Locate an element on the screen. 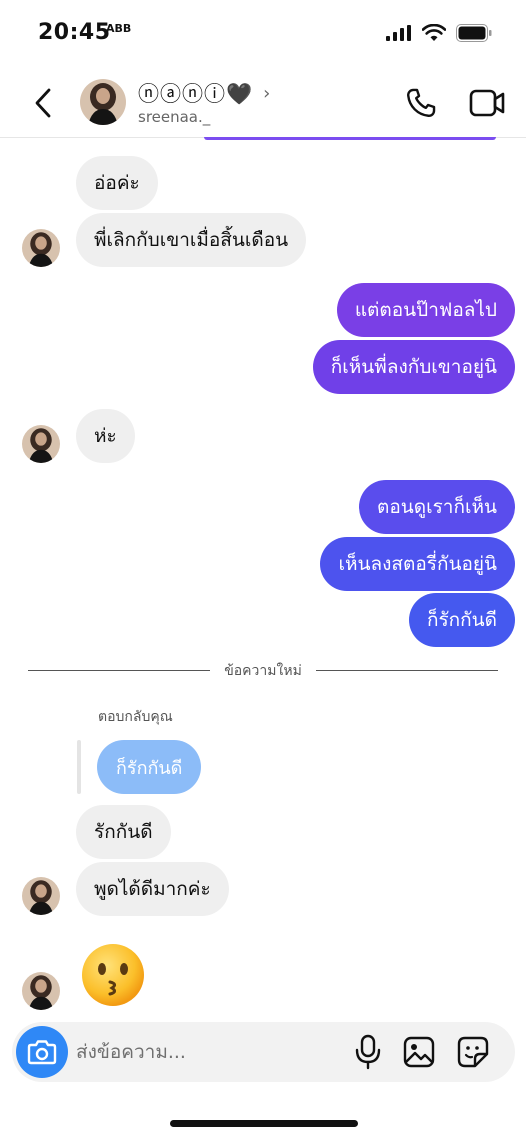 The image size is (526, 1138). microphone-icon is located at coordinates (368, 1052).